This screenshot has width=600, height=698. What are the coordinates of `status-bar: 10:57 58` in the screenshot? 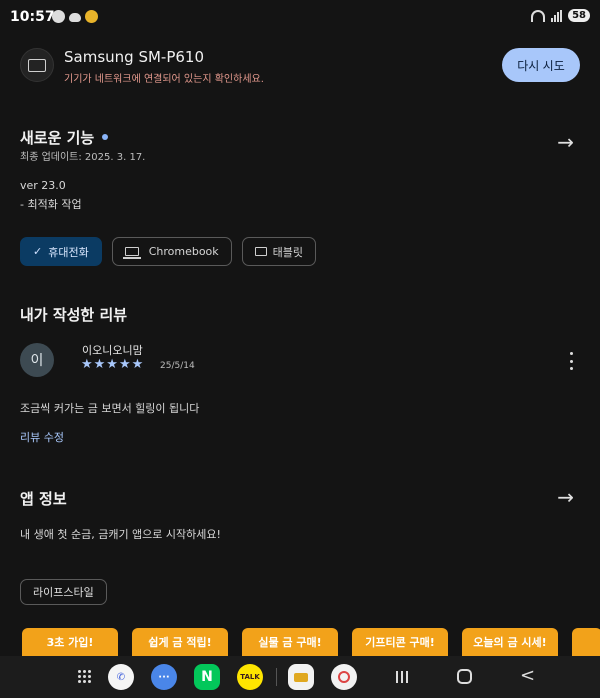 It's located at (300, 18).